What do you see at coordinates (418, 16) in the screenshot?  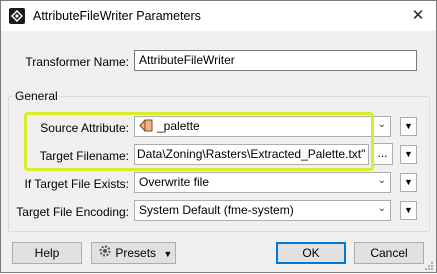 I see `close-icon: ✕` at bounding box center [418, 16].